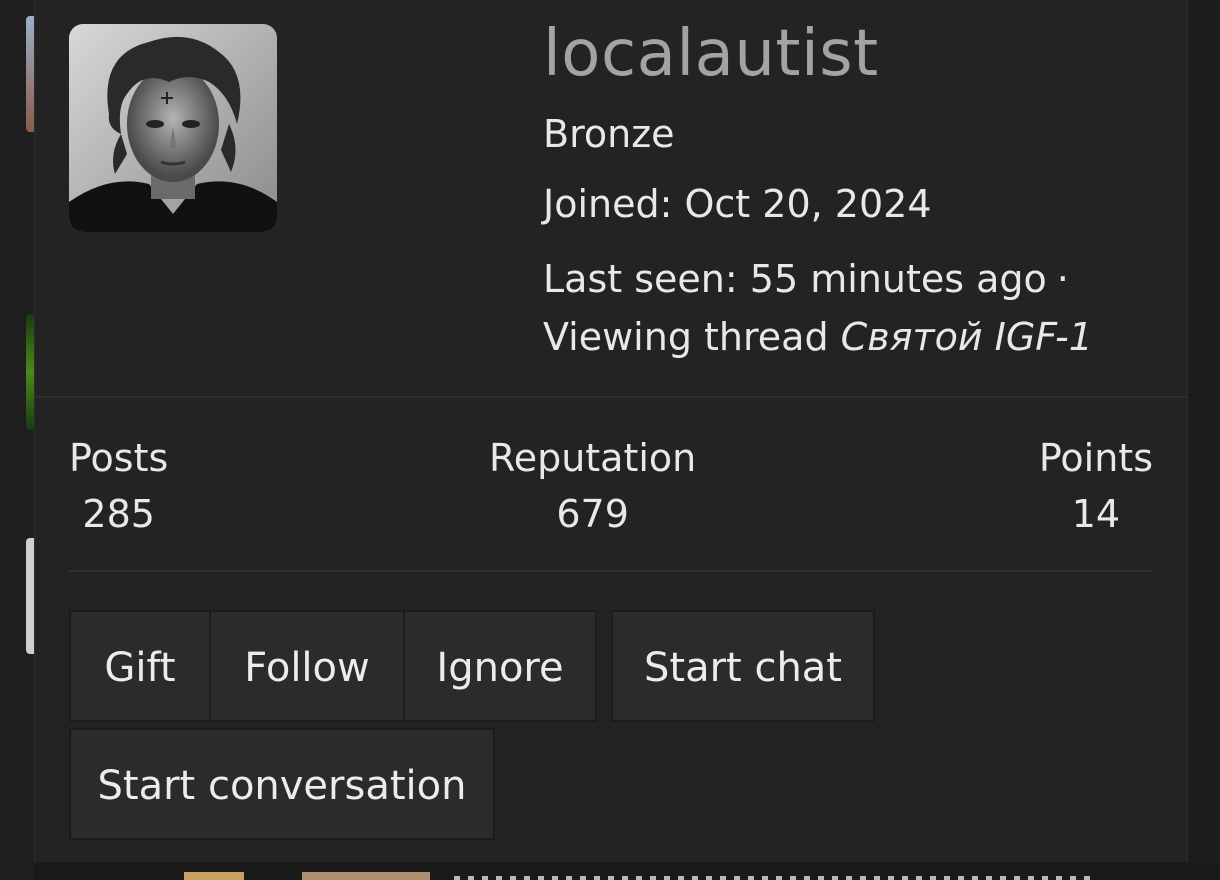 This screenshot has width=1220, height=880. Describe the element at coordinates (627, 871) in the screenshot. I see `background-bottom-strip` at that location.